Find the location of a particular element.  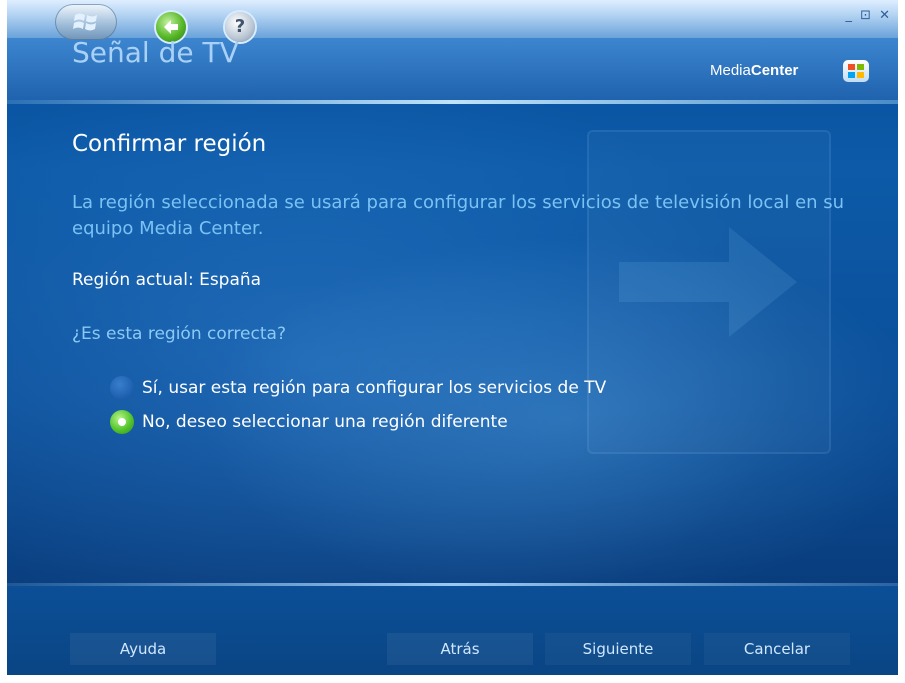

media-center-brand: MediaCenter is located at coordinates (754, 70).